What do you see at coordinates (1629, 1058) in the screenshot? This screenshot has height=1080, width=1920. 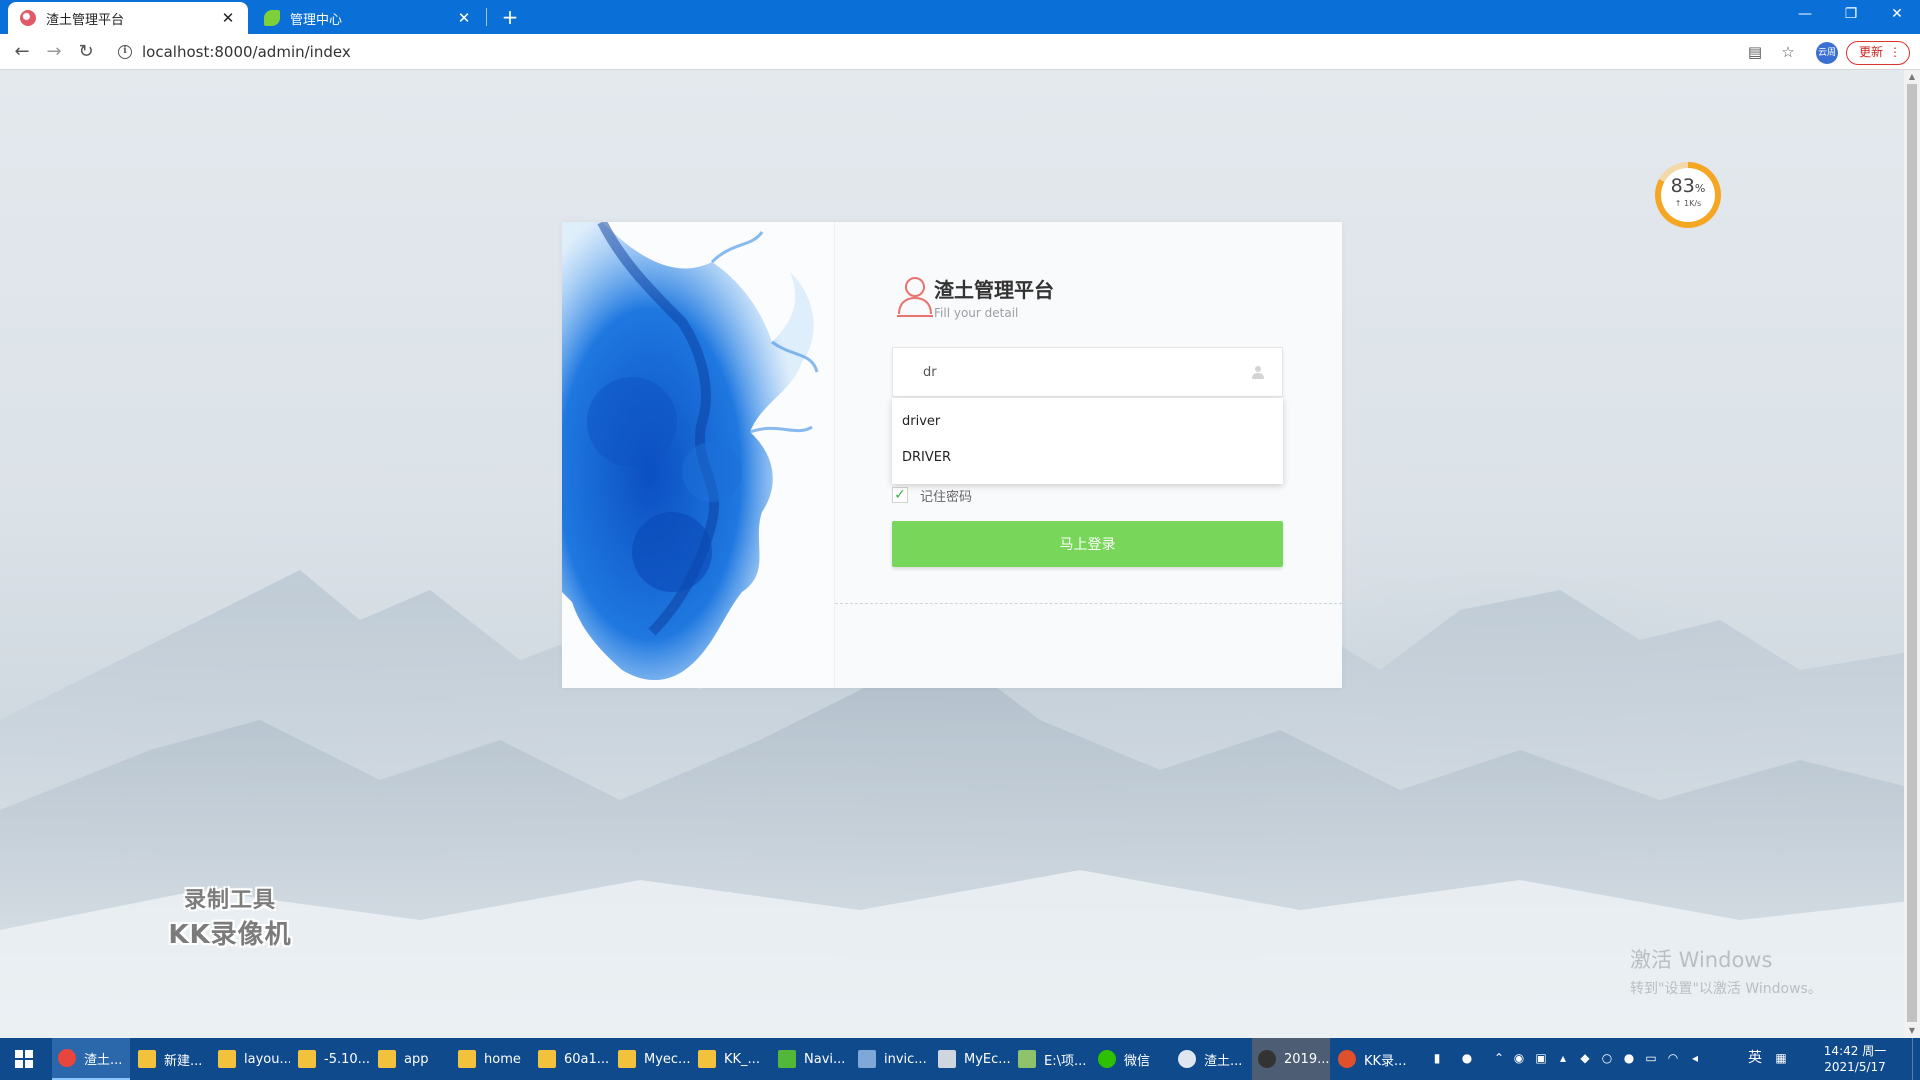 I see `wechat-tray-icon: ●` at bounding box center [1629, 1058].